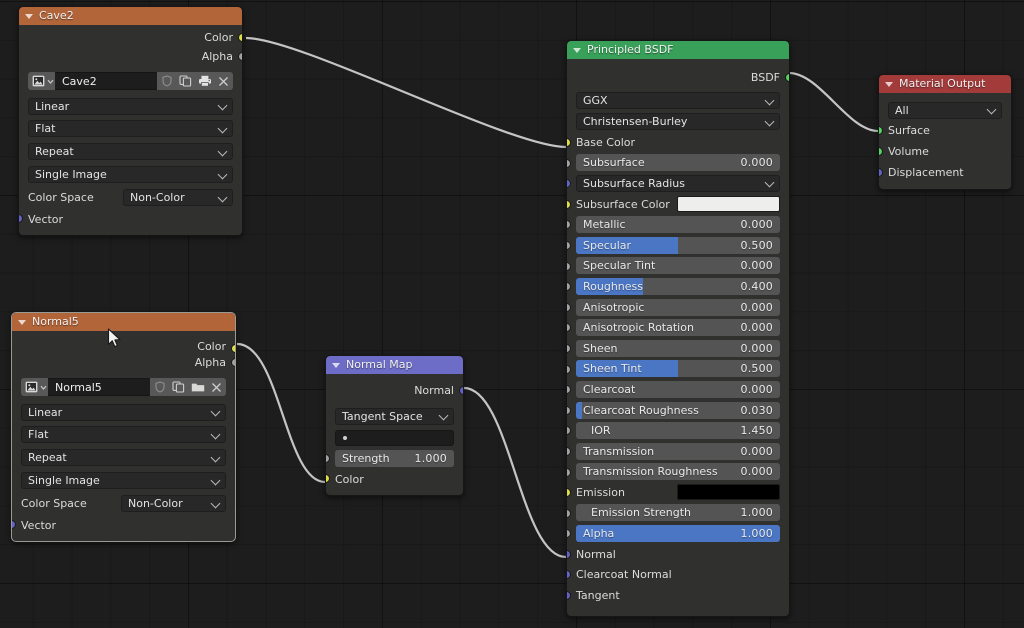  Describe the element at coordinates (130, 106) in the screenshot. I see `cave2-interpolation-row: Linear` at that location.